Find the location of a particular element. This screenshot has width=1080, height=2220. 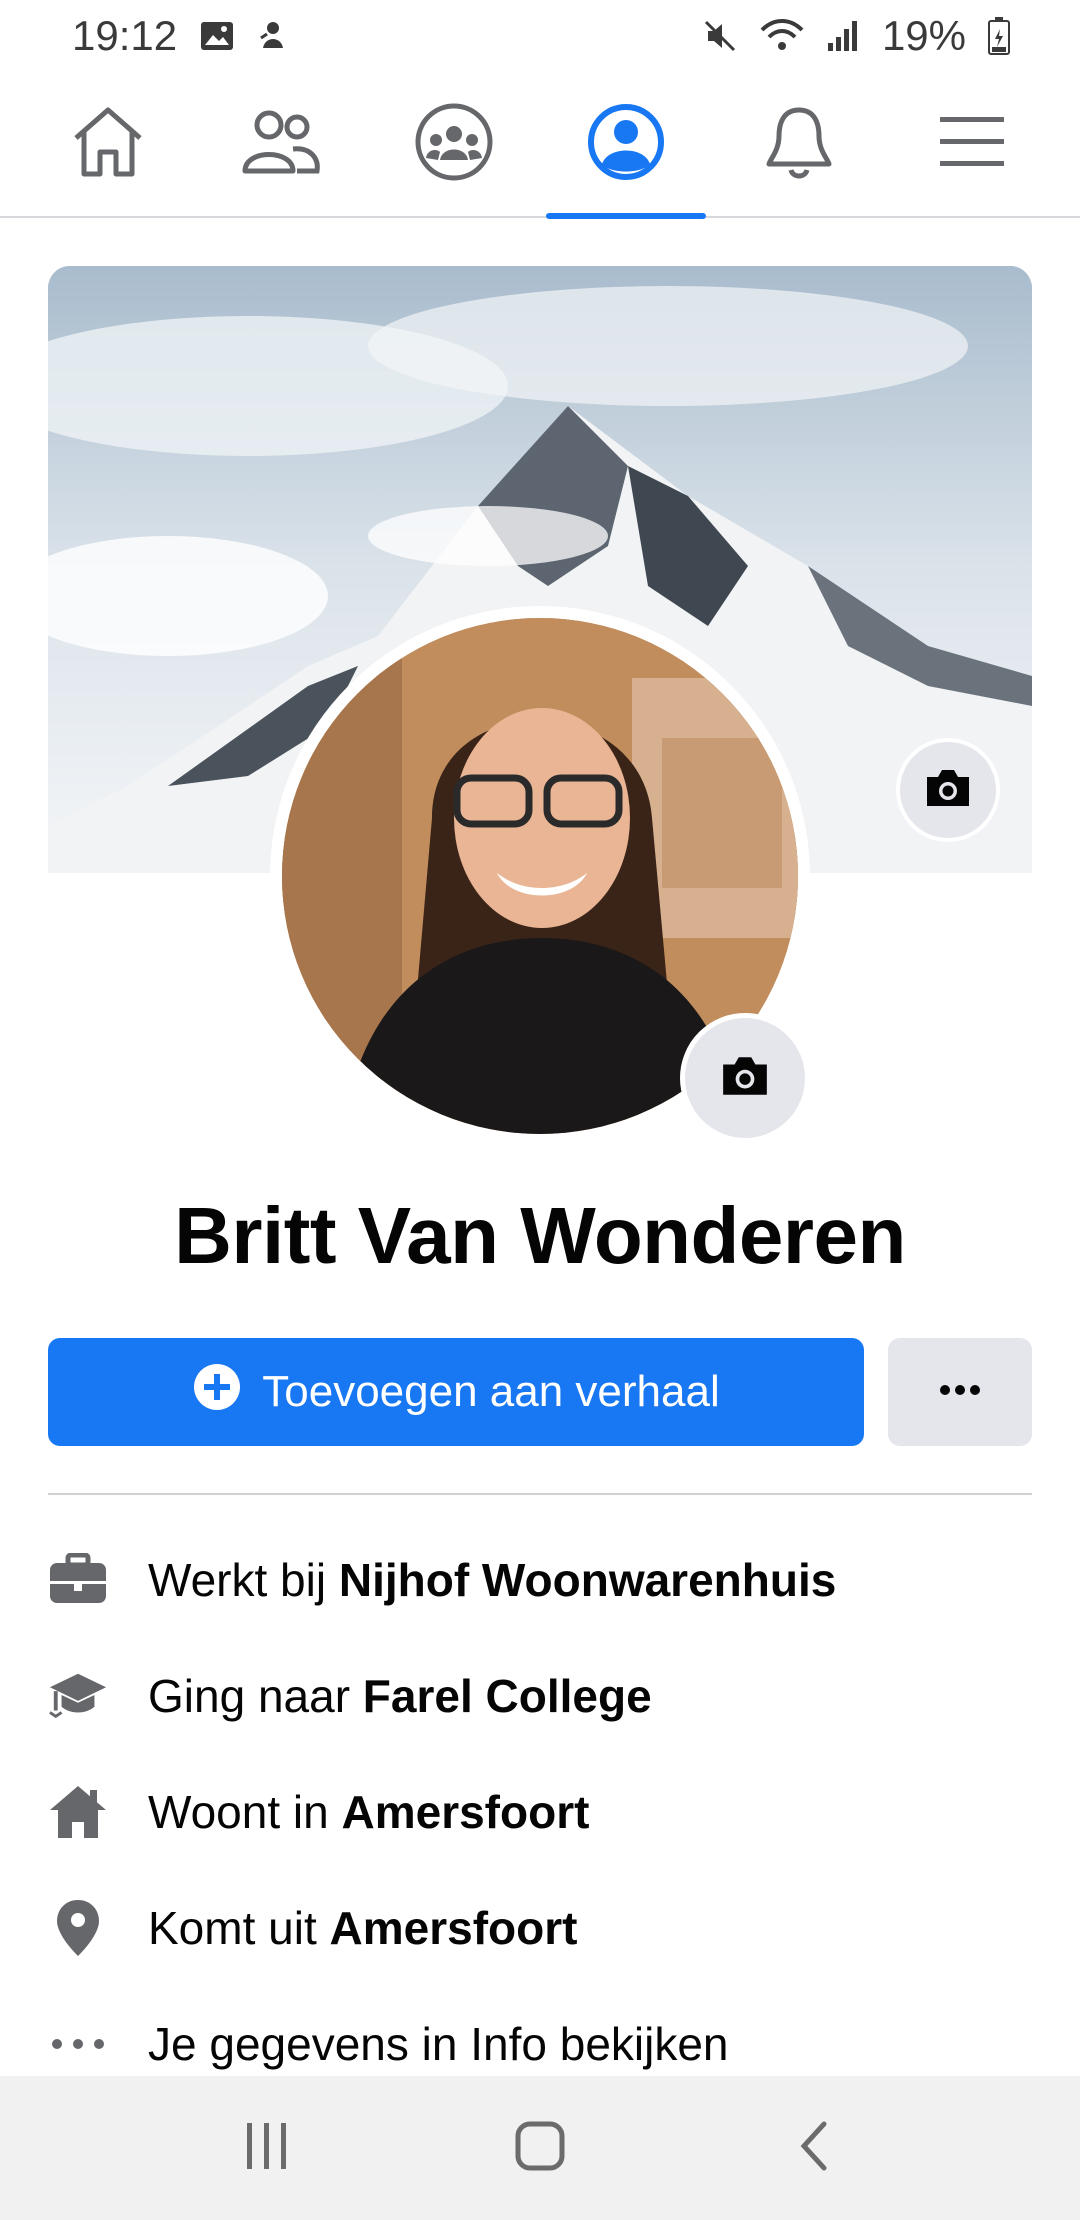

home-icon is located at coordinates (108, 144).